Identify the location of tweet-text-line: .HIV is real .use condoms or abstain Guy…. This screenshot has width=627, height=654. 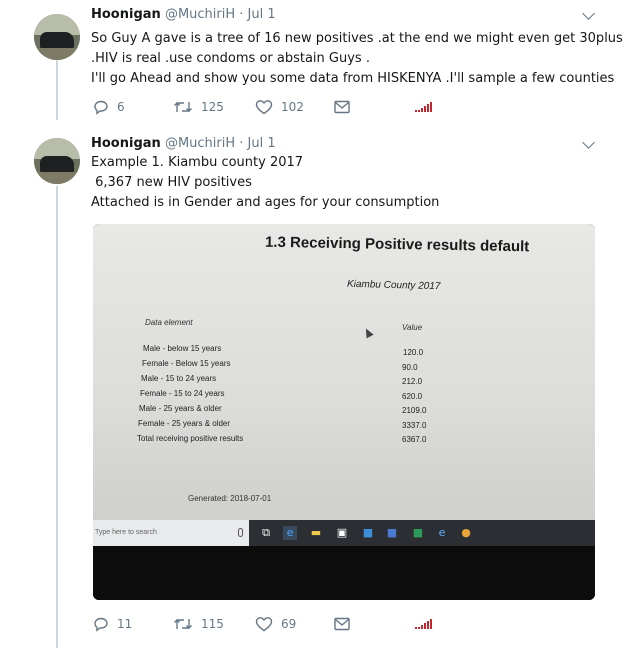
(230, 58).